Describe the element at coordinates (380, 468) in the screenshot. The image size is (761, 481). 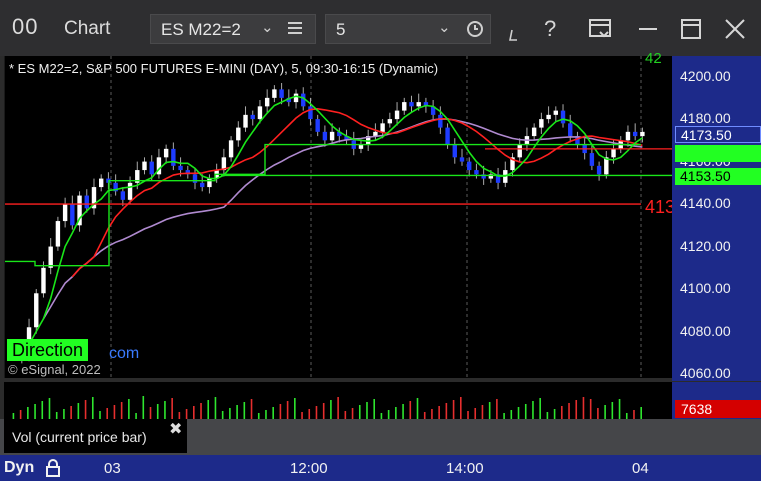
I see `time-axis: Dyn 03 12:00 14:00 04` at that location.